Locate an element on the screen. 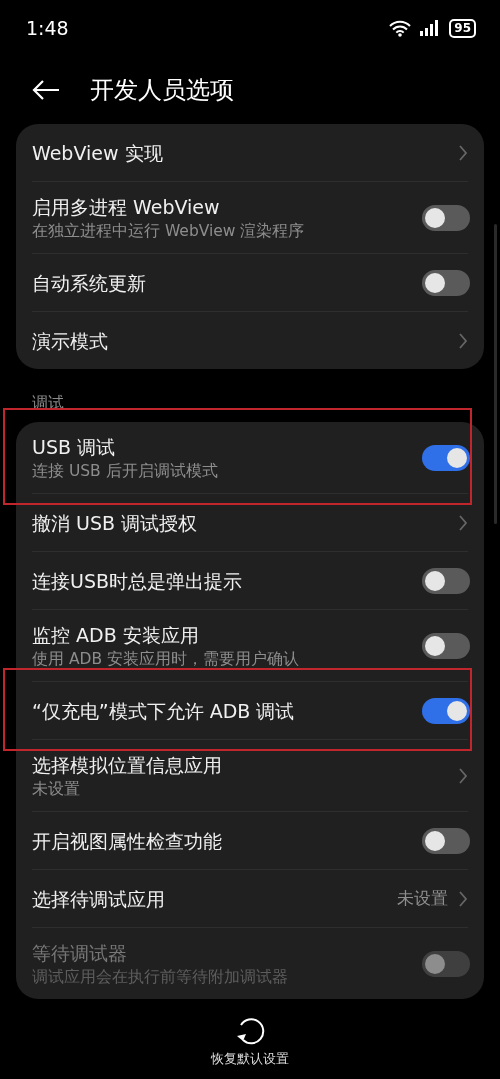 This screenshot has height=1079, width=500. page-title: 开发人员选项 is located at coordinates (162, 90).